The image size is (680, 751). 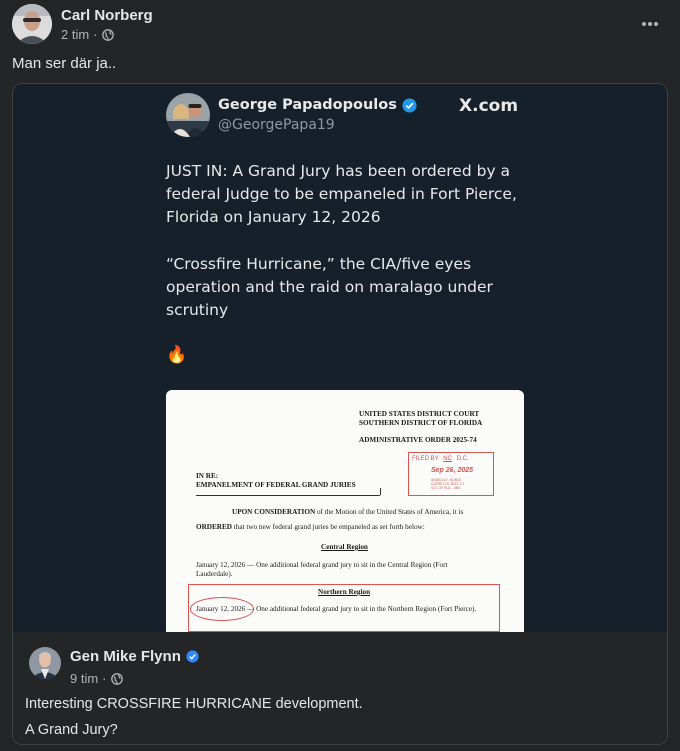 I want to click on in-re-subject: EMPANELMENT OF FEDERAL GRAND JURIES, so click(x=276, y=485).